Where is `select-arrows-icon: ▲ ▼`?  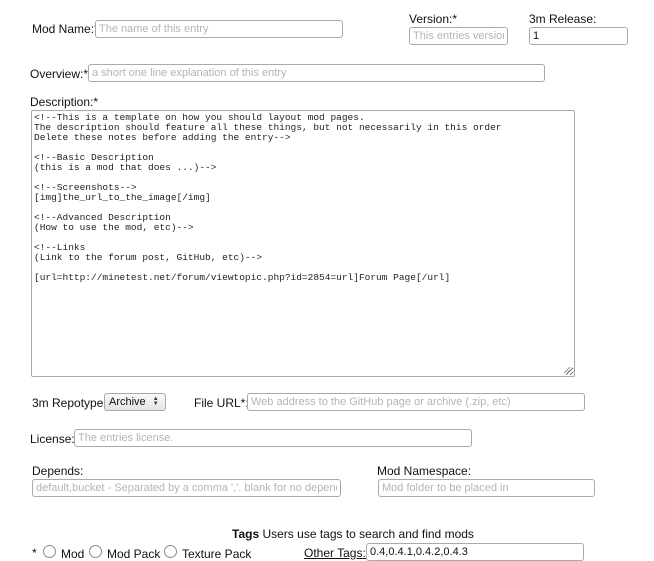
select-arrows-icon: ▲ ▼ is located at coordinates (155, 401).